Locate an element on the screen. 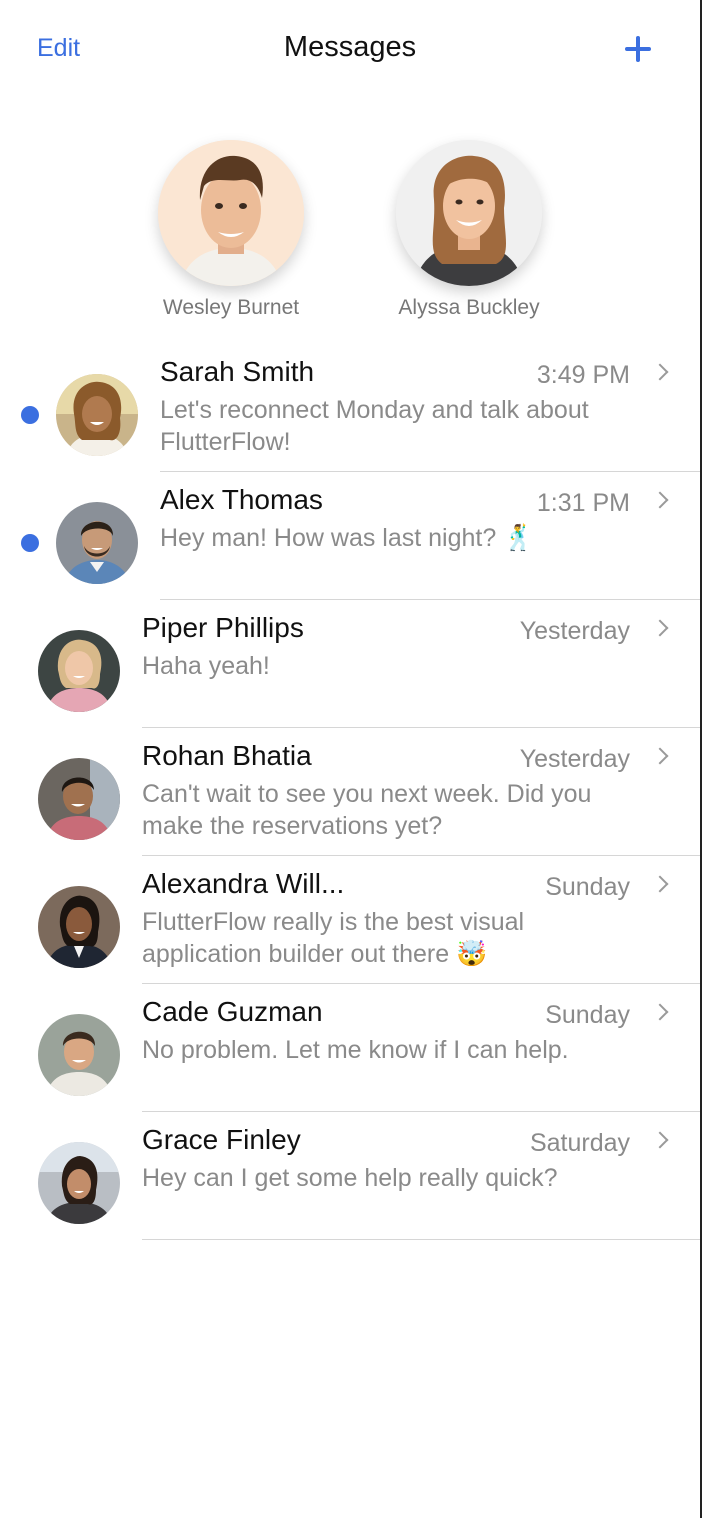 This screenshot has height=1518, width=702. conversation-row-piper-phillips: Piper Phillips Yesterday Haha yeah! is located at coordinates (350, 664).